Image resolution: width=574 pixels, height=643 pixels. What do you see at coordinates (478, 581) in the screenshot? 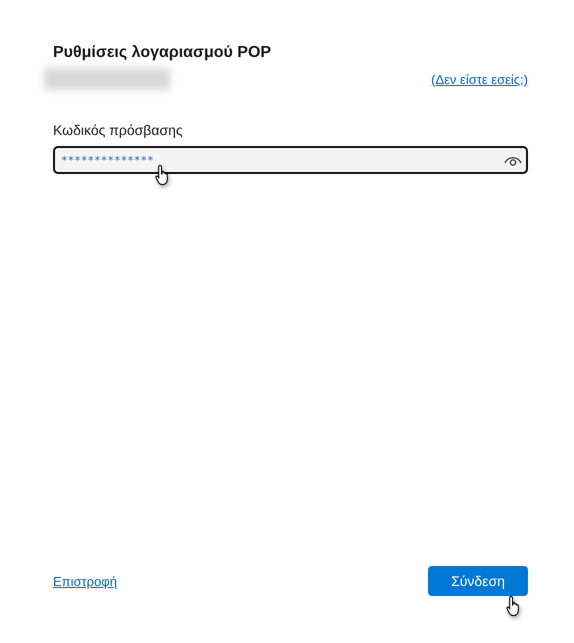
I see `connect-button: Σύνδεση` at bounding box center [478, 581].